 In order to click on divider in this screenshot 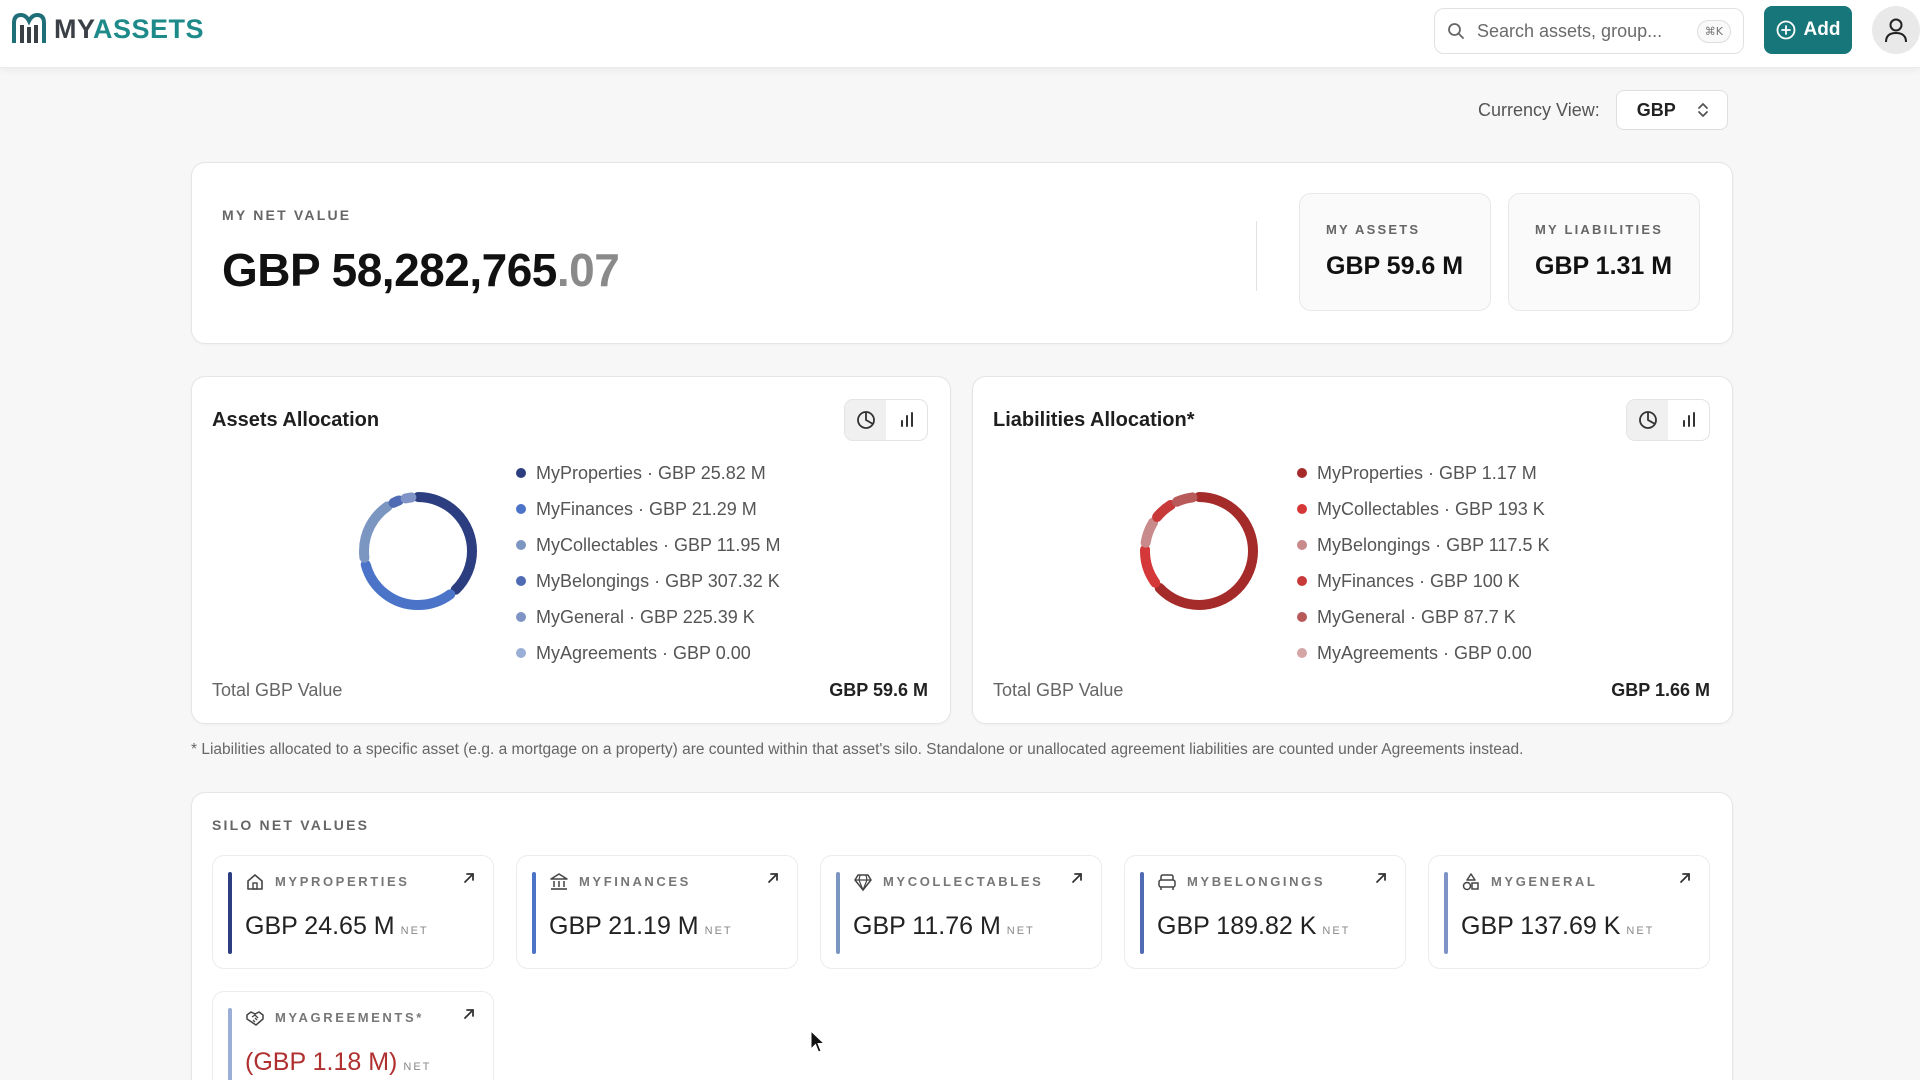, I will do `click(1256, 256)`.